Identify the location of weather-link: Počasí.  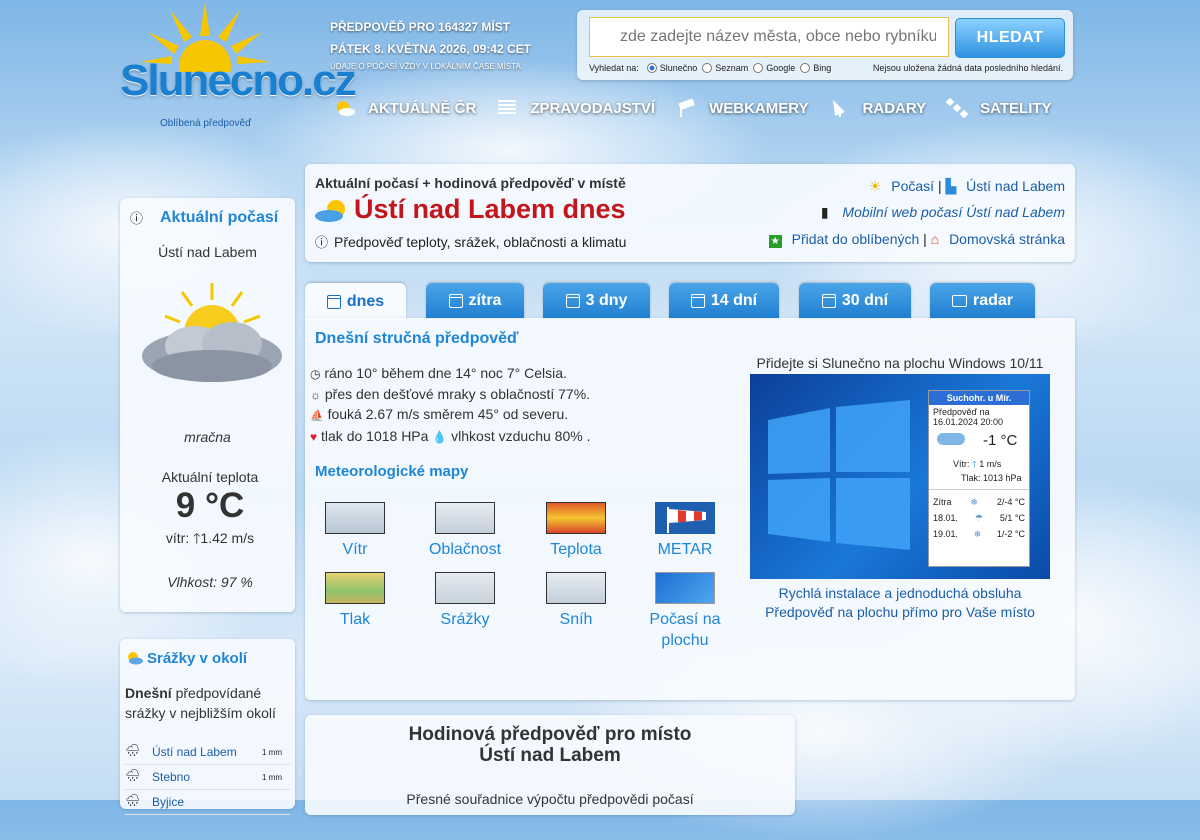
(912, 186).